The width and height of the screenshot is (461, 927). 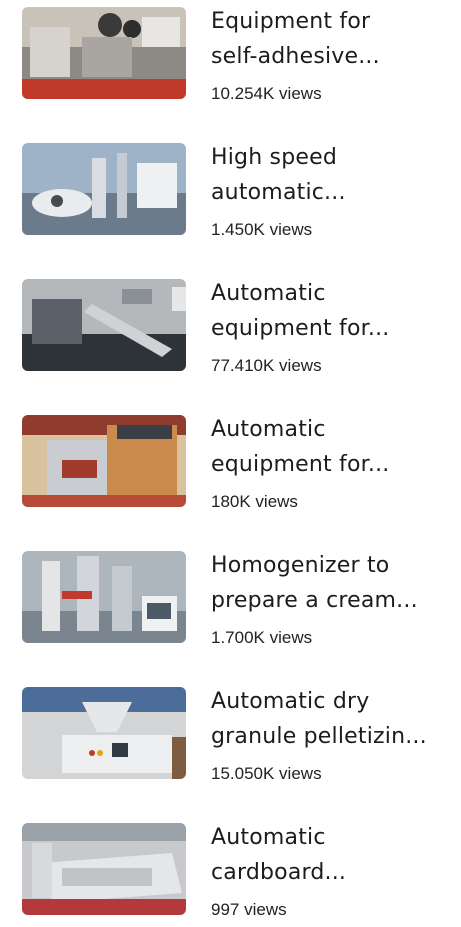 What do you see at coordinates (266, 93) in the screenshot?
I see `view-count: 10.254K views` at bounding box center [266, 93].